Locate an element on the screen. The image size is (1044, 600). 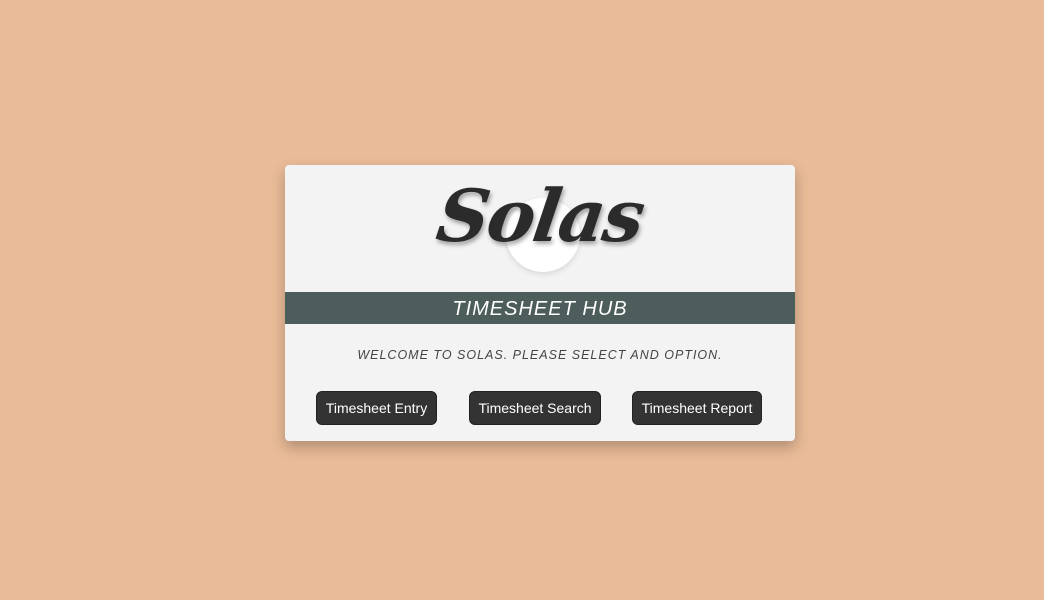
page-title: TIMESHEET HUB is located at coordinates (540, 308).